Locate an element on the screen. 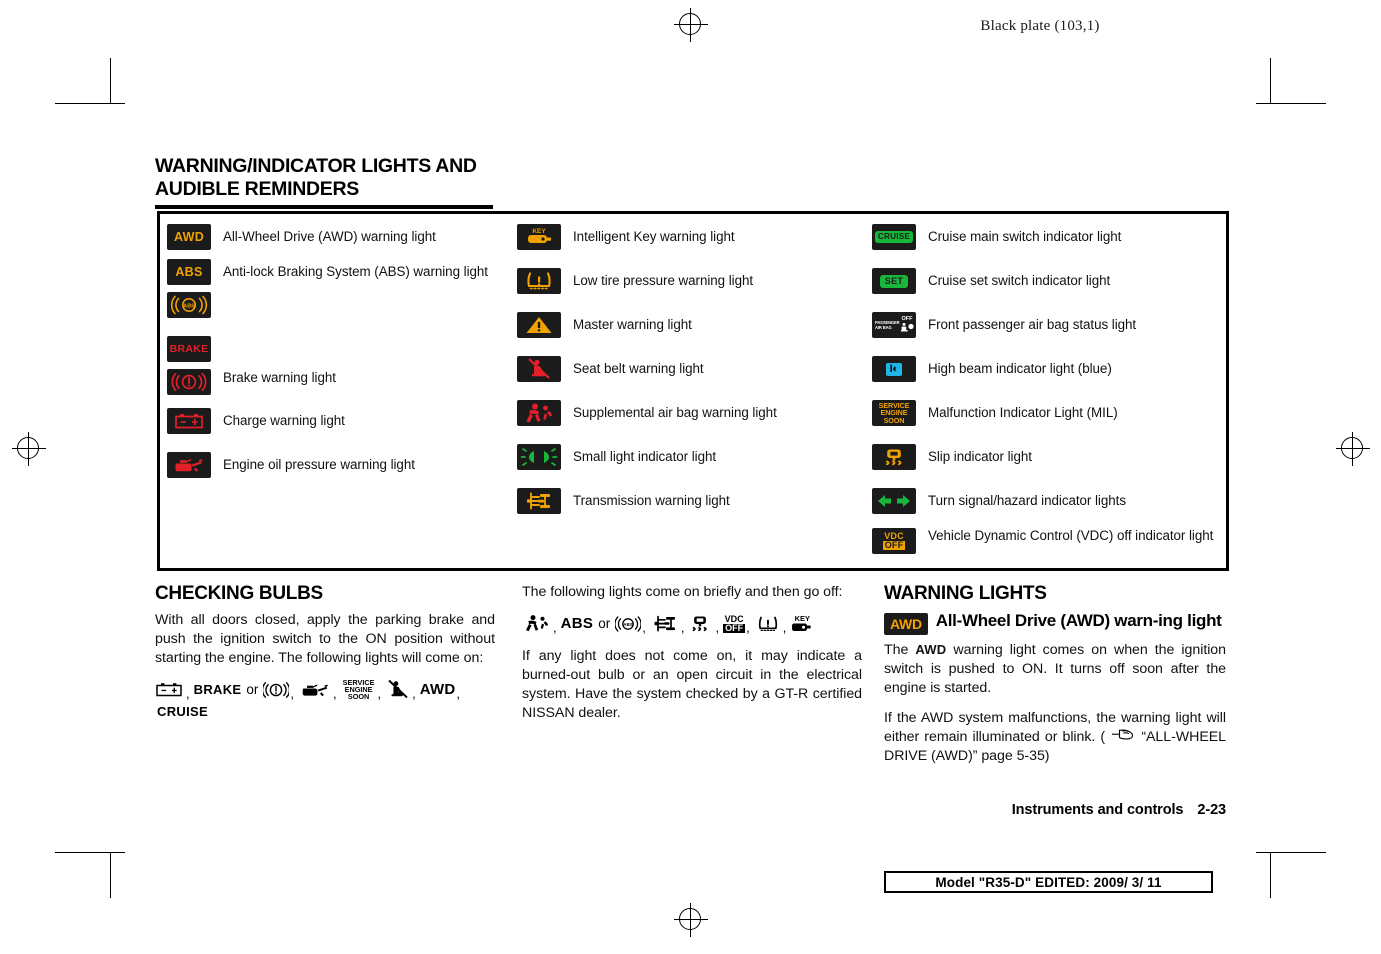 The image size is (1381, 954). legend-label: Intelligent Key warning light is located at coordinates (654, 236).